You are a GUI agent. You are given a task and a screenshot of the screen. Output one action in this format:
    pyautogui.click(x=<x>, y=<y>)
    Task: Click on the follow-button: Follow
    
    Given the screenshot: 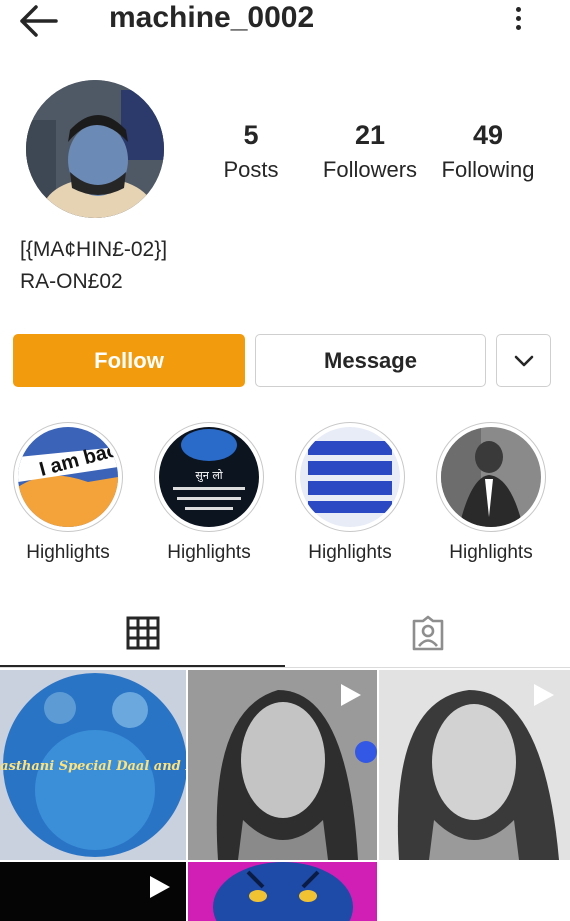 What is the action you would take?
    pyautogui.click(x=129, y=360)
    